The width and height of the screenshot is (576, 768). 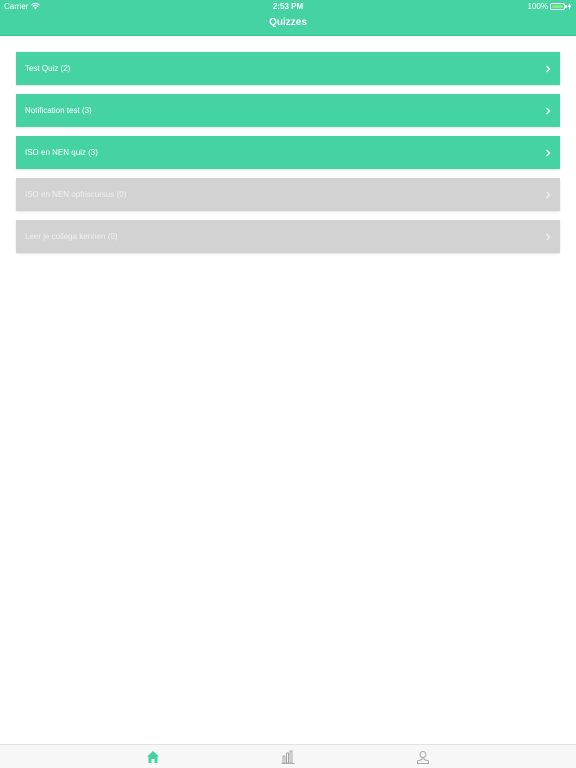 I want to click on quiz-item-label: Notification test (3), so click(x=58, y=110).